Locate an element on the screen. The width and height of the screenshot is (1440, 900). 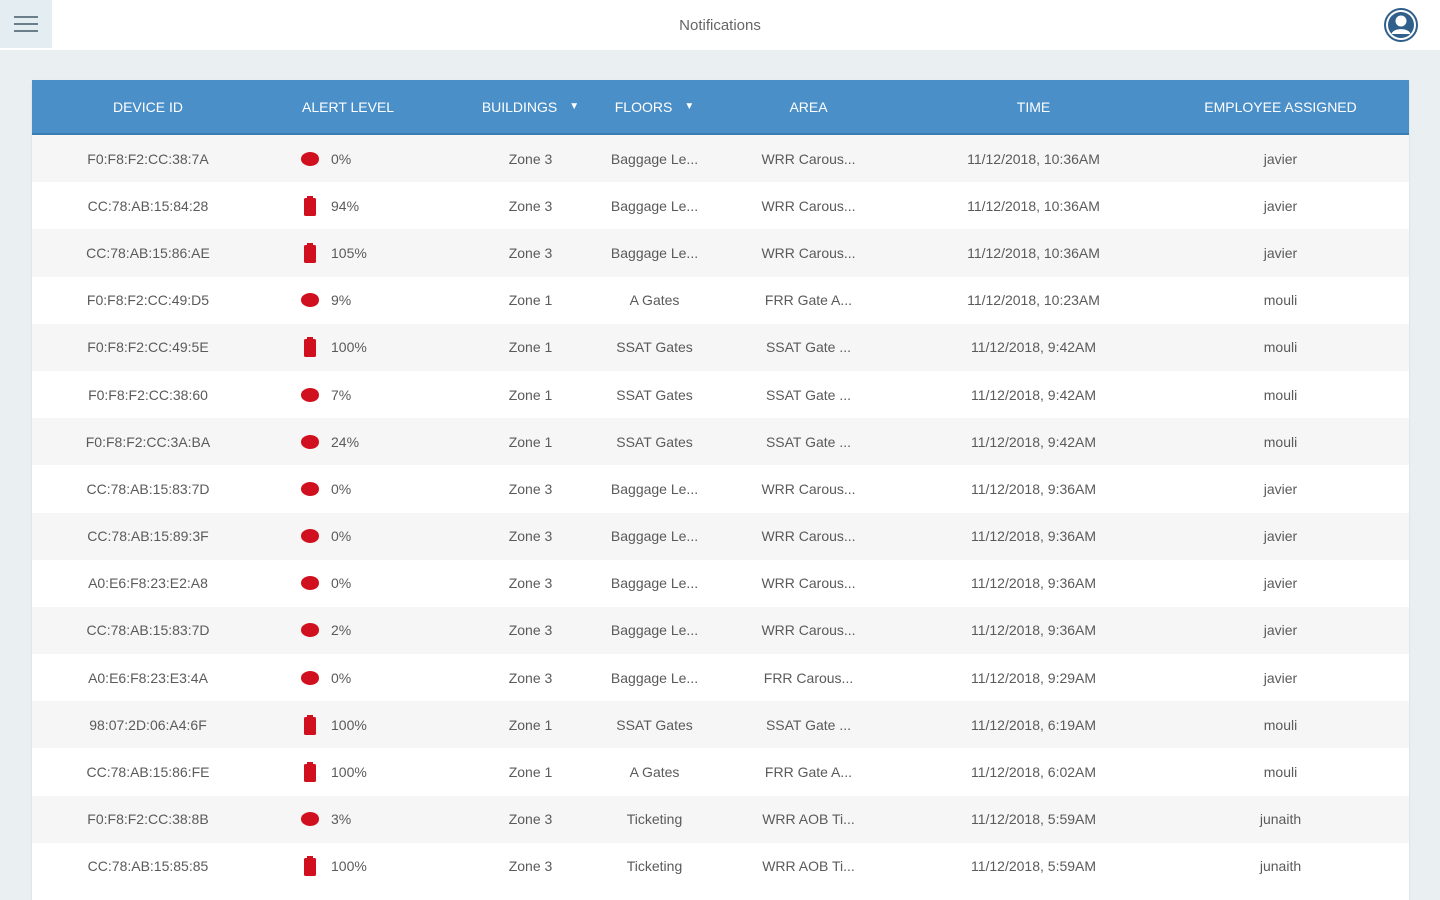
device-id-cell: CC:78:AB:15:84:28 is located at coordinates (148, 205).